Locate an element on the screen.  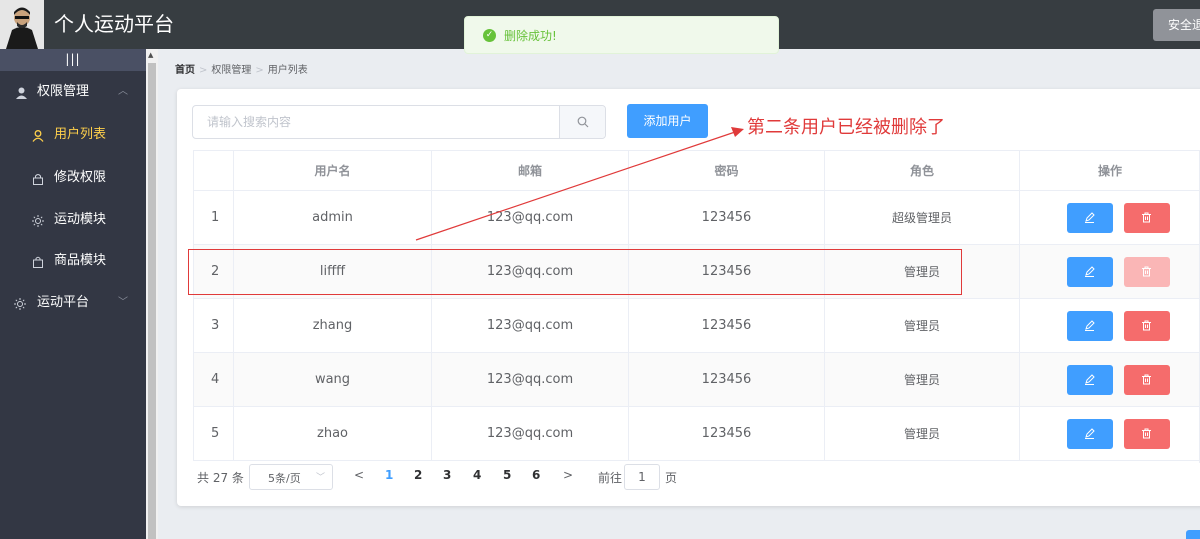
column-header-role: 角色 is located at coordinates (921, 170).